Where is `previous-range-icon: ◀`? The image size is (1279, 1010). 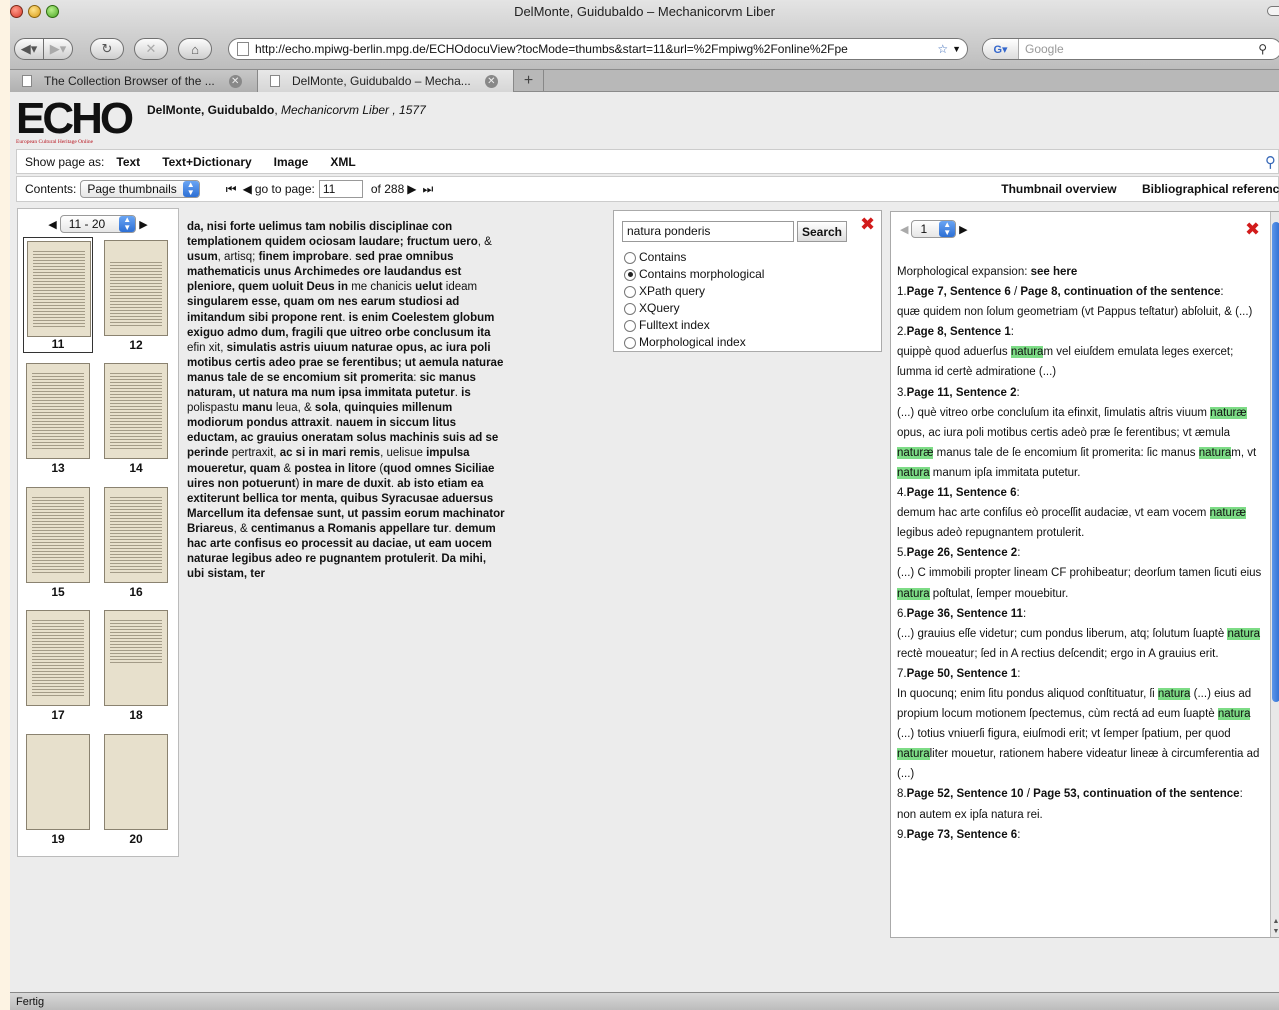 previous-range-icon: ◀ is located at coordinates (52, 224).